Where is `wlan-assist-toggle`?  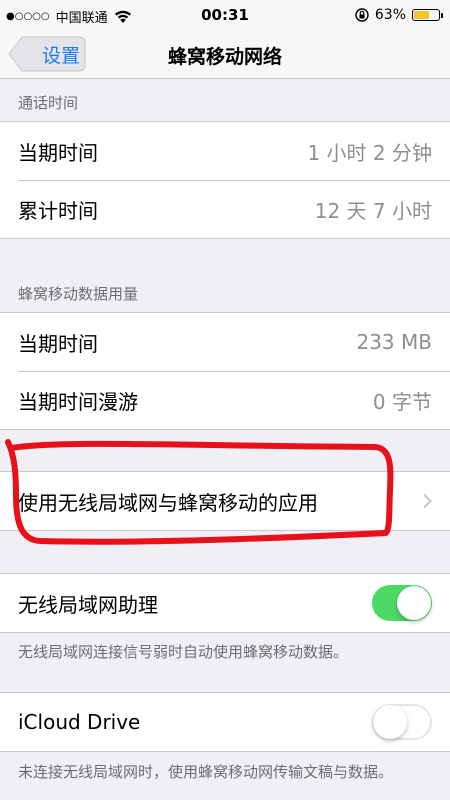 wlan-assist-toggle is located at coordinates (402, 603).